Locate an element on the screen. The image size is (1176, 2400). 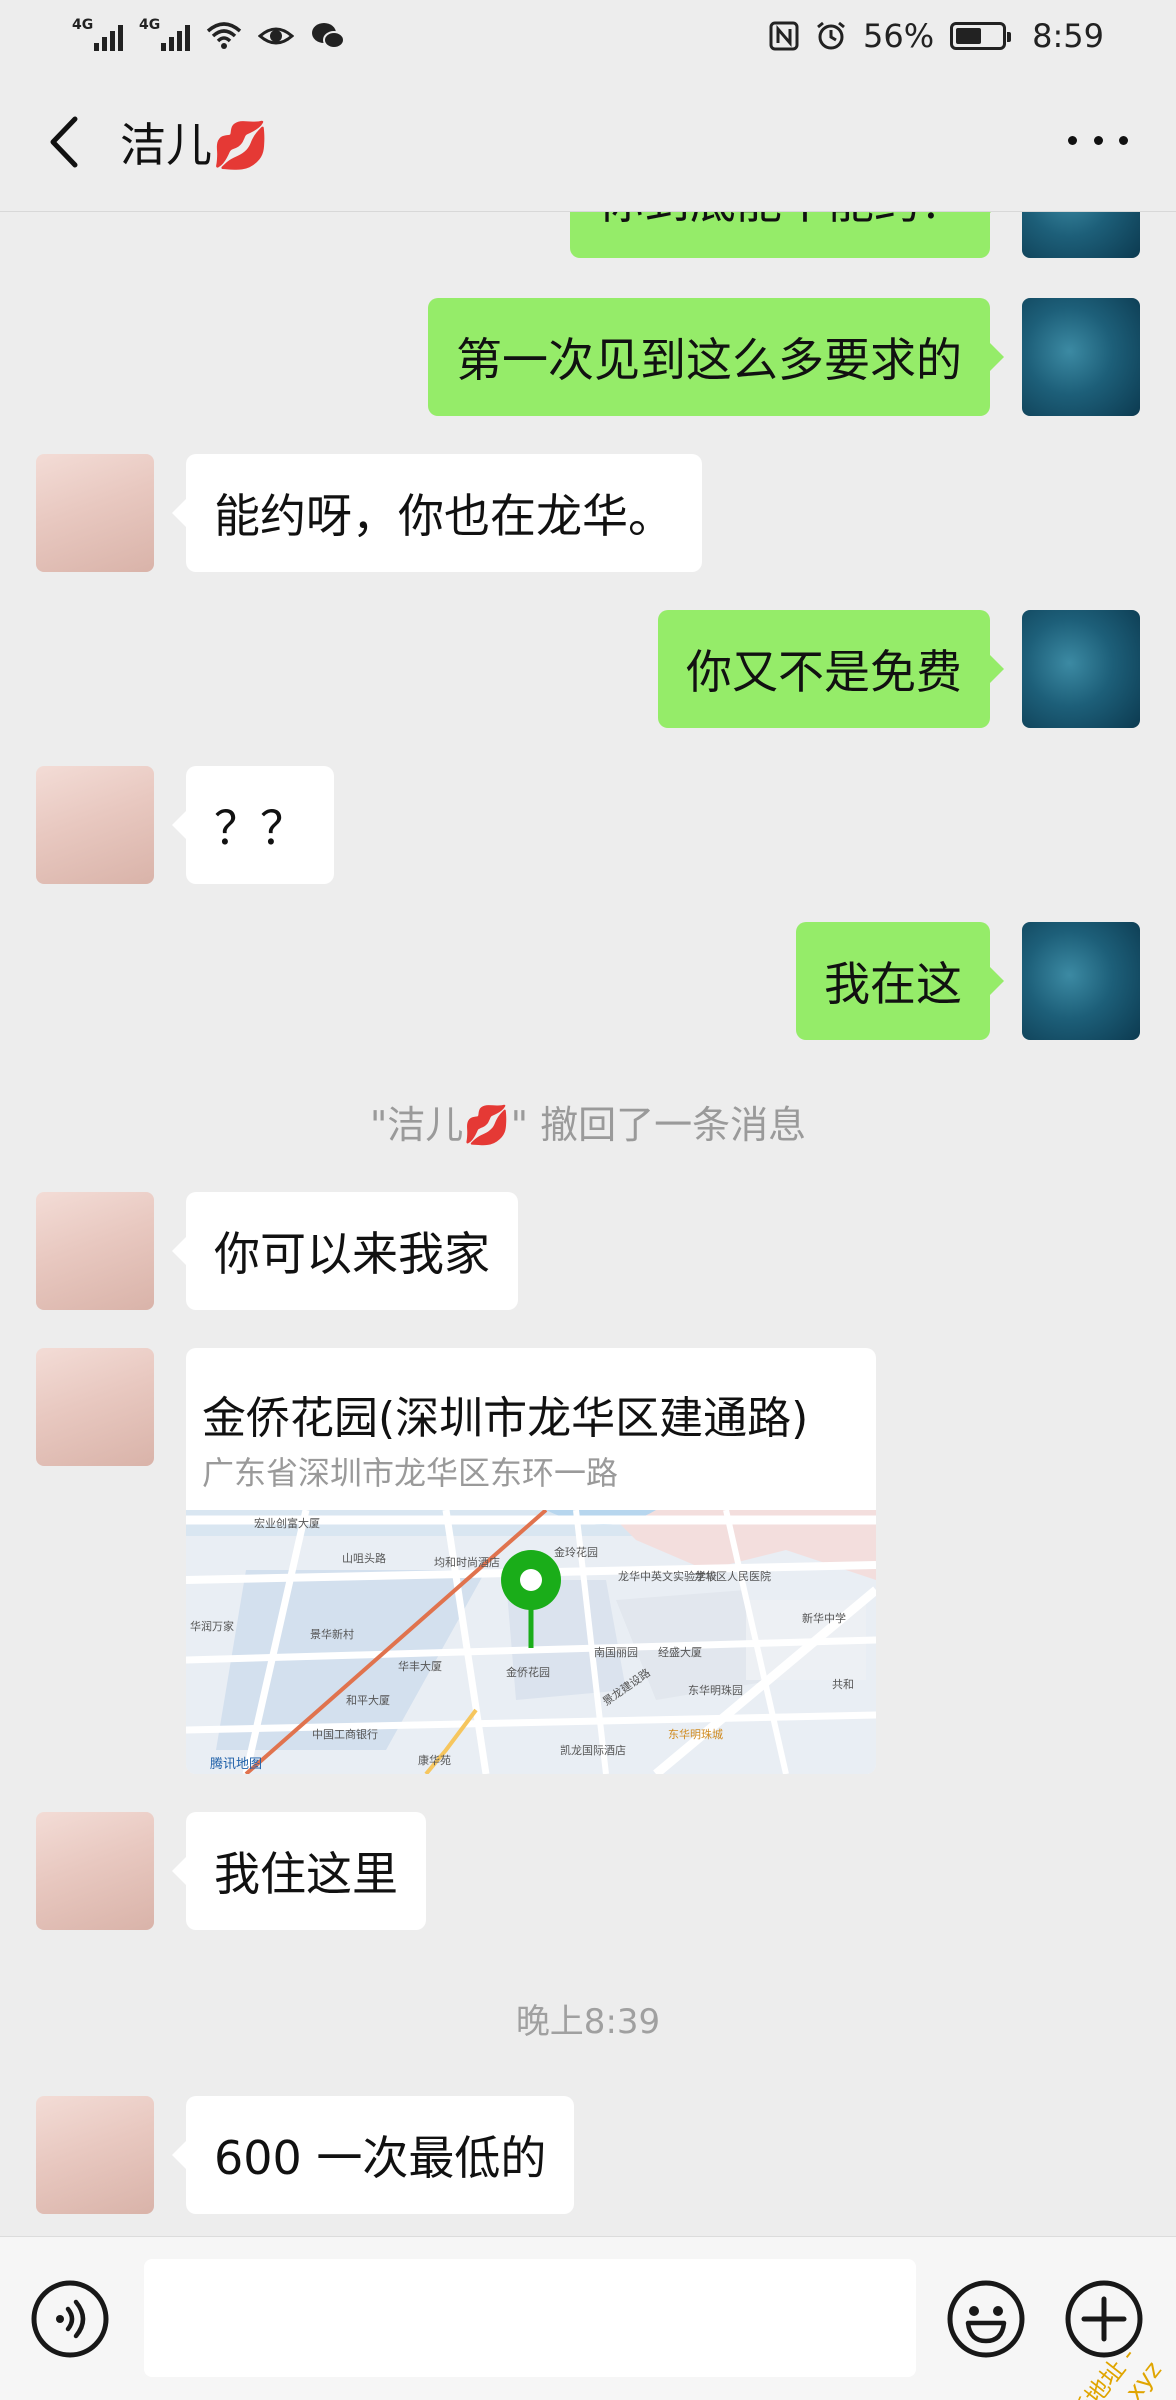
battery-fill is located at coordinates (968, 36).